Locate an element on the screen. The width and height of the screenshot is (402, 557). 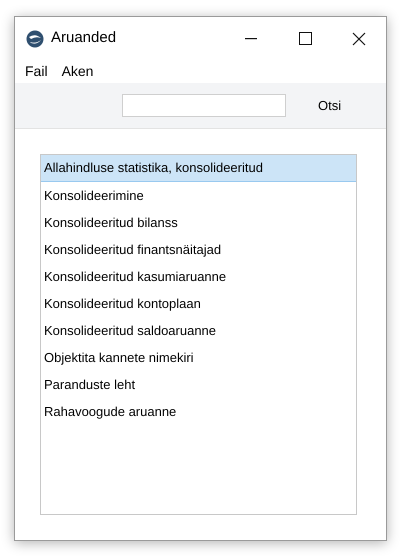
minimize-icon is located at coordinates (251, 39).